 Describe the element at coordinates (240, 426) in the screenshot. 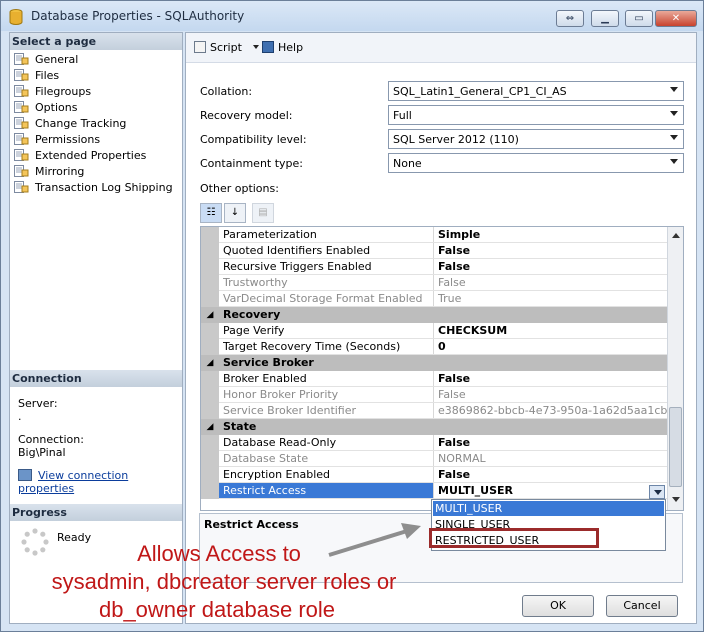

I see `category-label: State` at that location.